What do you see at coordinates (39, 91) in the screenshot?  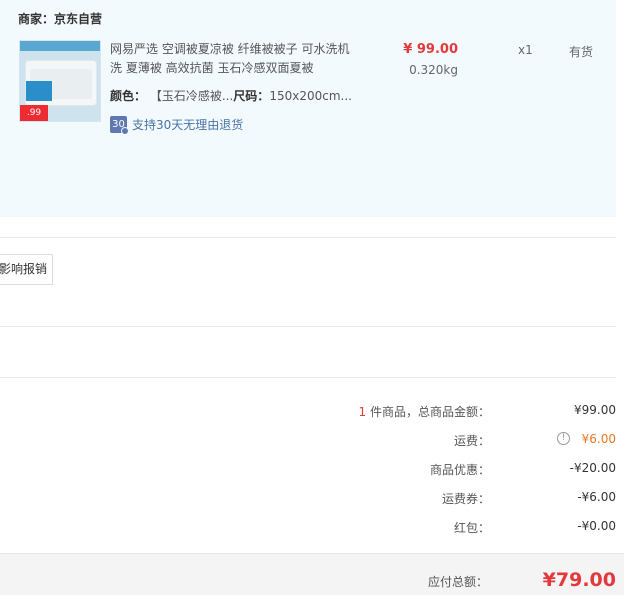 I see `image-feature-panel` at bounding box center [39, 91].